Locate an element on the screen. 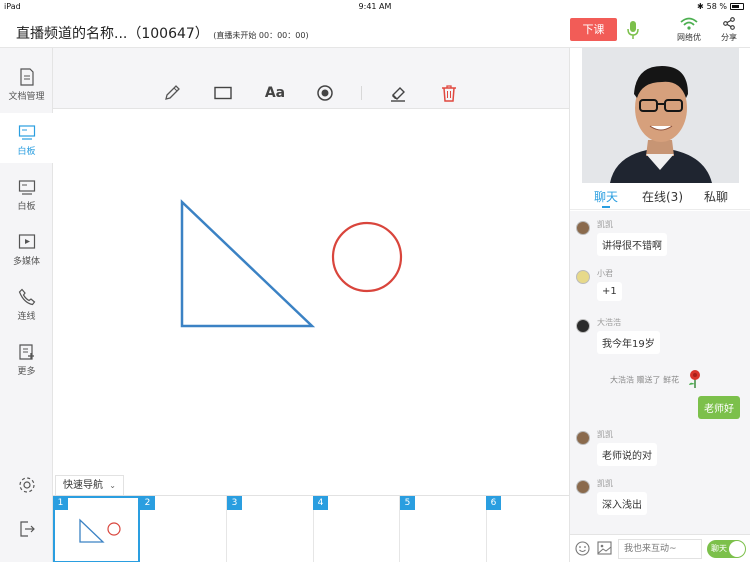 The height and width of the screenshot is (562, 750). phone-icon is located at coordinates (26, 297).